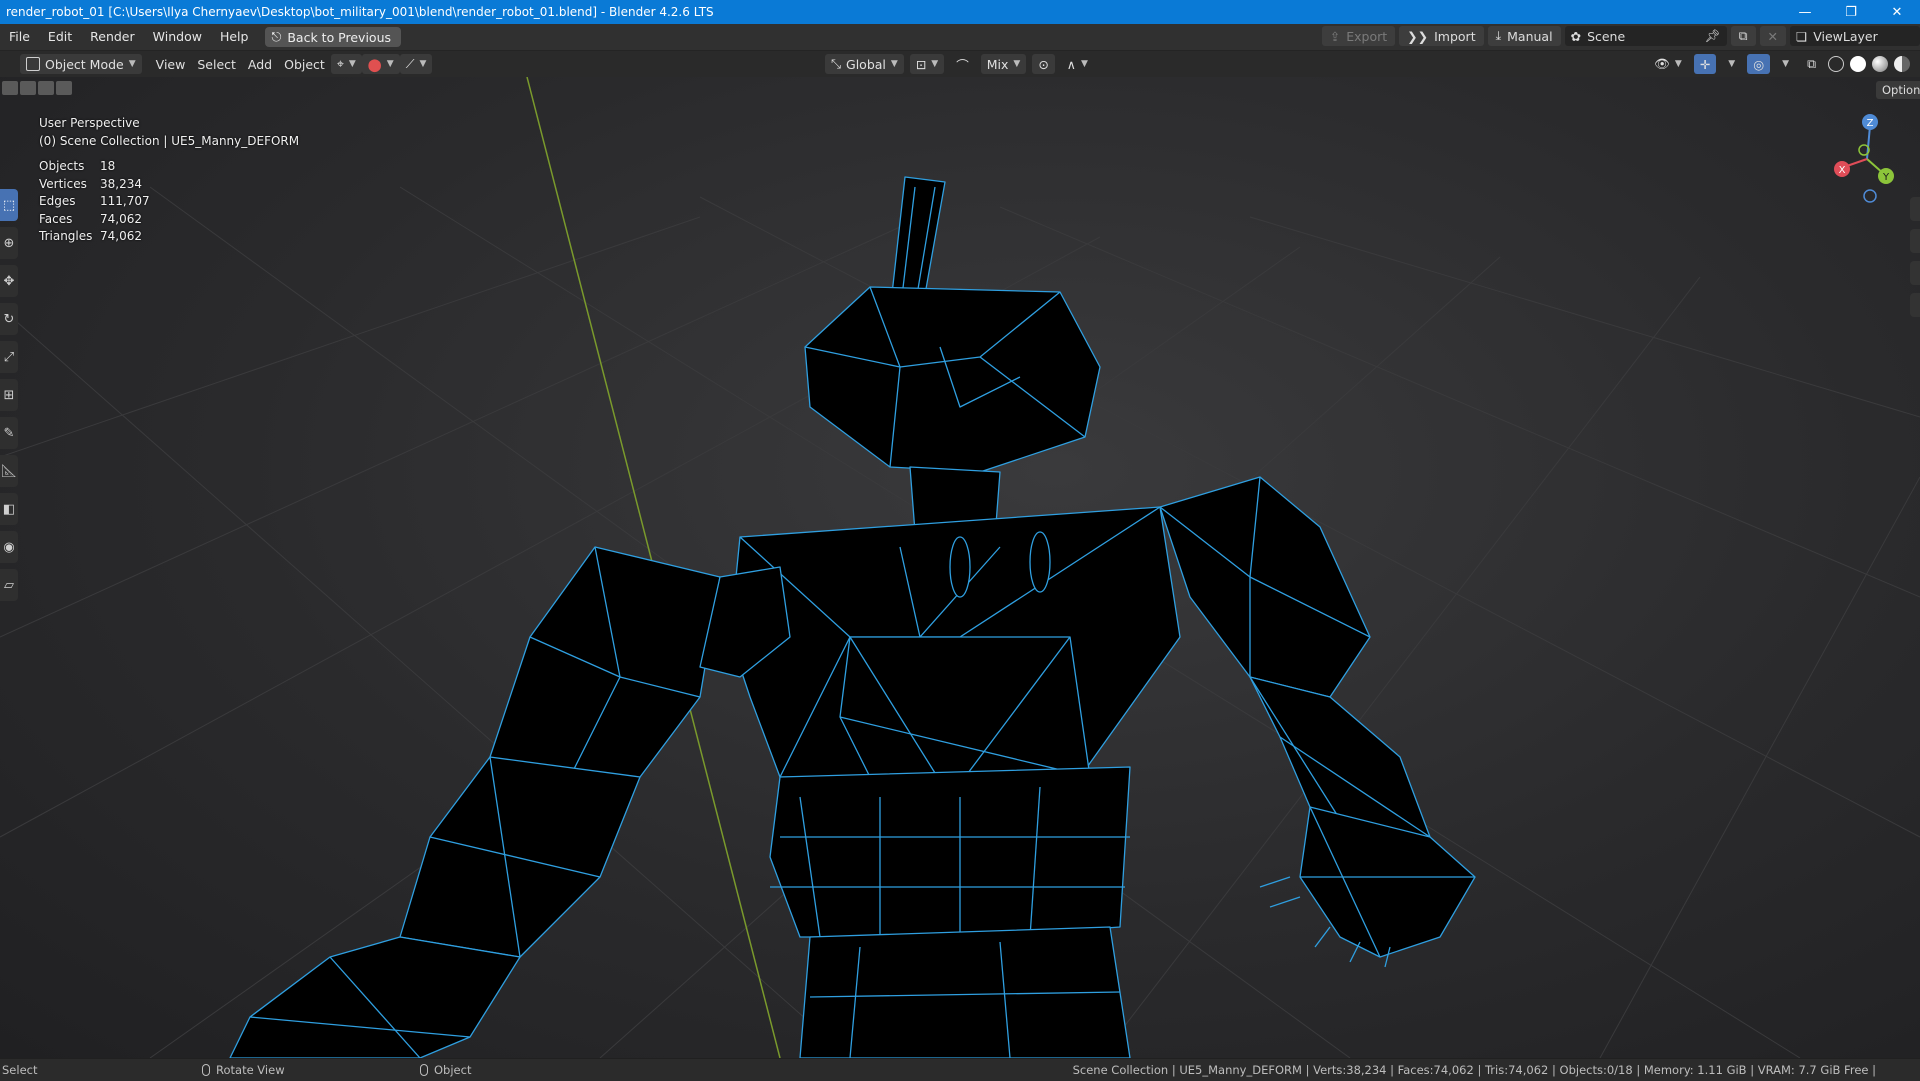 The height and width of the screenshot is (1081, 1920). Describe the element at coordinates (1897, 12) in the screenshot. I see `close-button: ✕` at that location.